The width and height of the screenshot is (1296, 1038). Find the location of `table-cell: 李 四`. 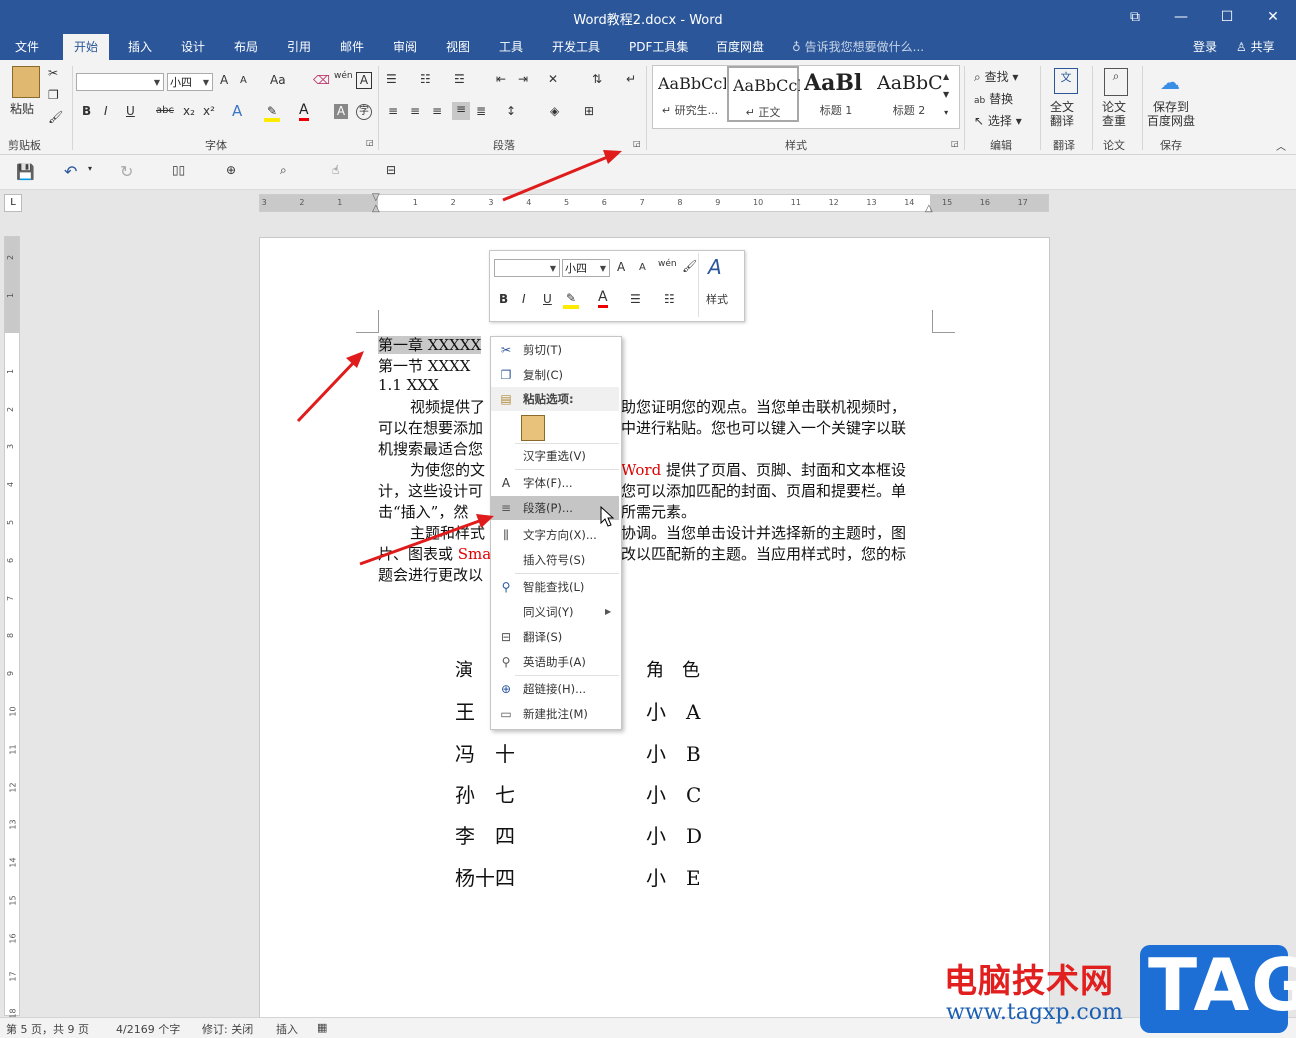

table-cell: 李 四 is located at coordinates (485, 834).